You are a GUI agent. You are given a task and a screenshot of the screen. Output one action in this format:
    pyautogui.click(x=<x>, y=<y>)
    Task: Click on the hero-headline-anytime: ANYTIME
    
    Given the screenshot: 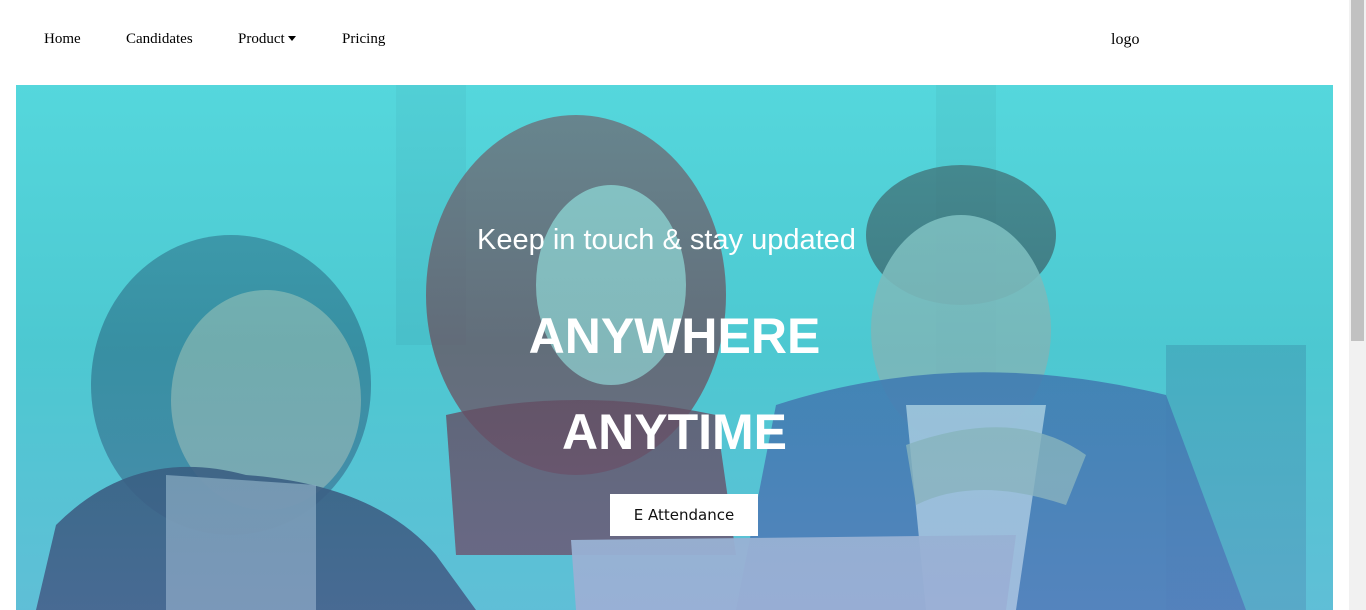 What is the action you would take?
    pyautogui.click(x=674, y=432)
    